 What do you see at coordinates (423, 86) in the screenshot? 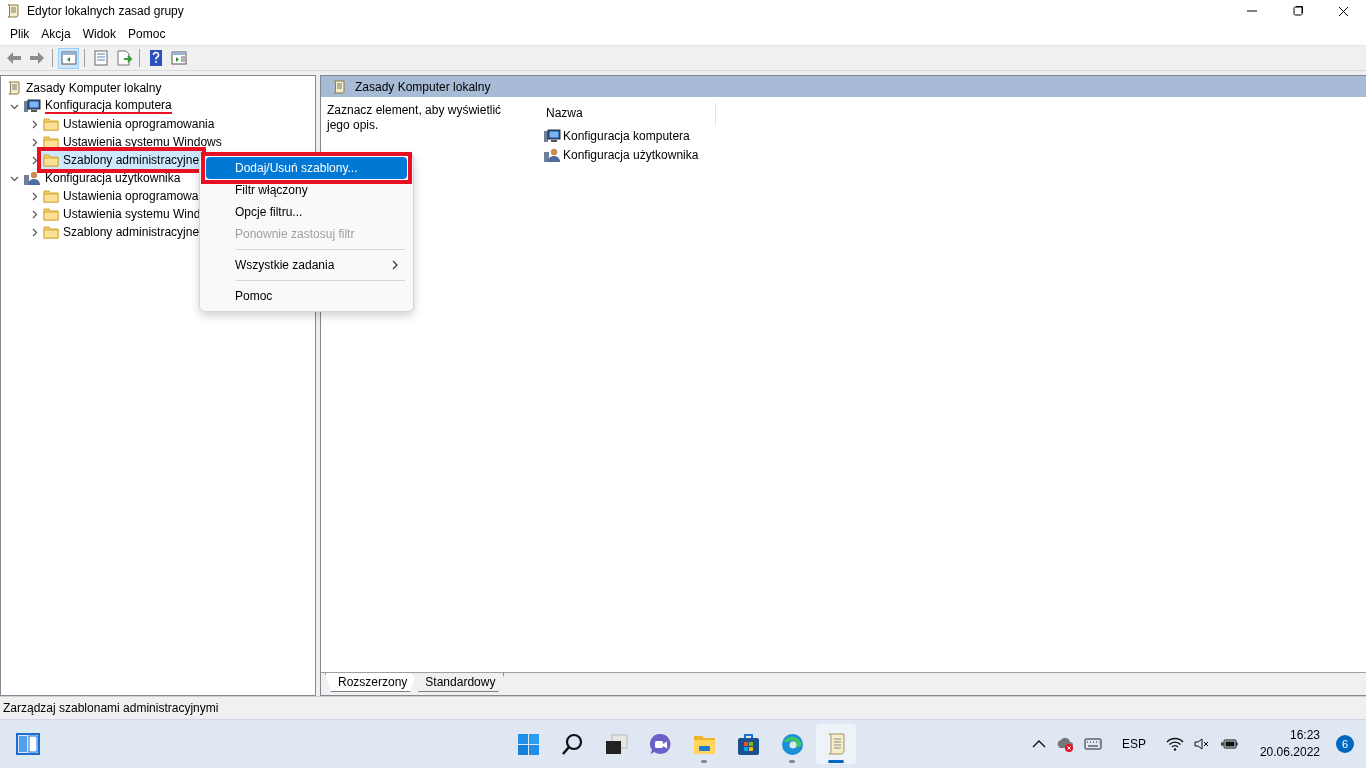
I see `pane-title: Zasady Komputer lokalny` at bounding box center [423, 86].